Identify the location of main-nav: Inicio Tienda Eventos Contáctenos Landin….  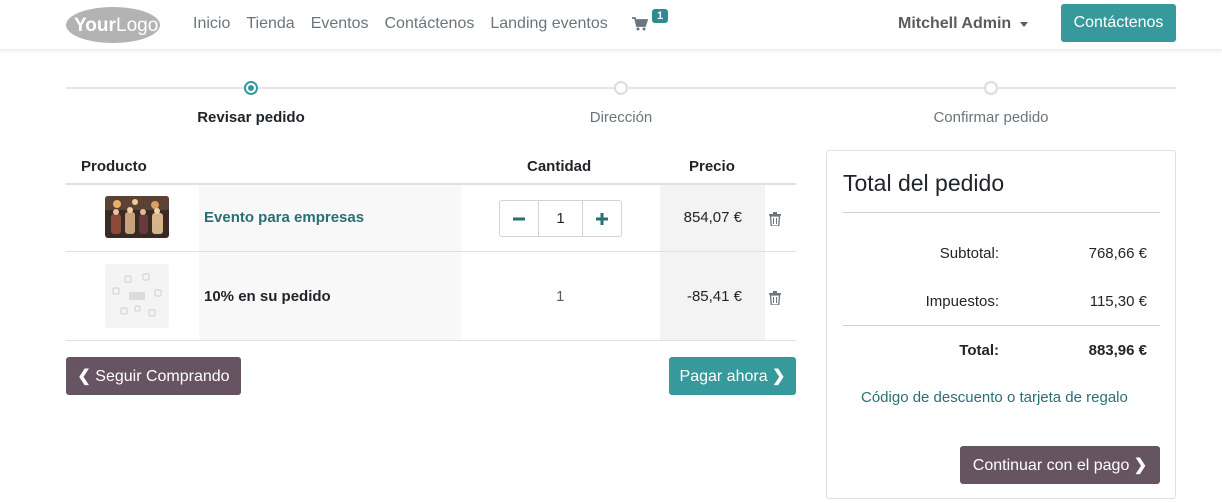
(400, 24).